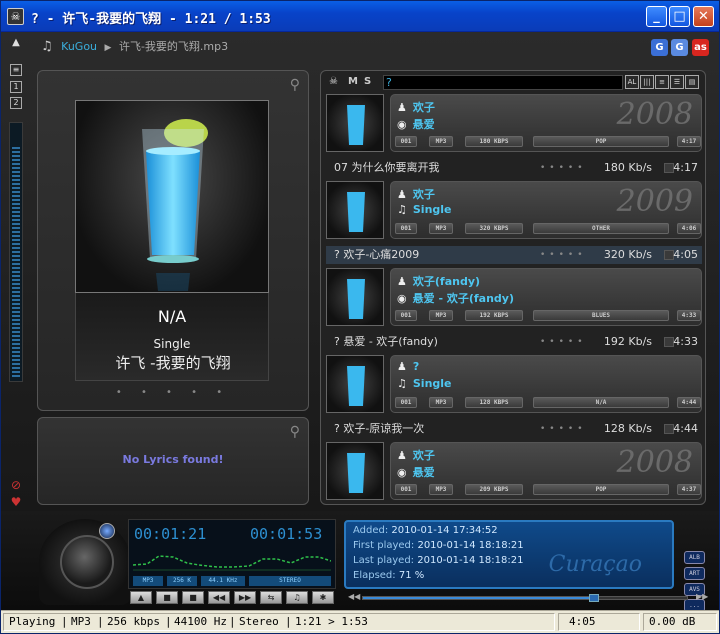 Image resolution: width=720 pixels, height=634 pixels. Describe the element at coordinates (193, 597) in the screenshot. I see `stop-button: ■` at that location.